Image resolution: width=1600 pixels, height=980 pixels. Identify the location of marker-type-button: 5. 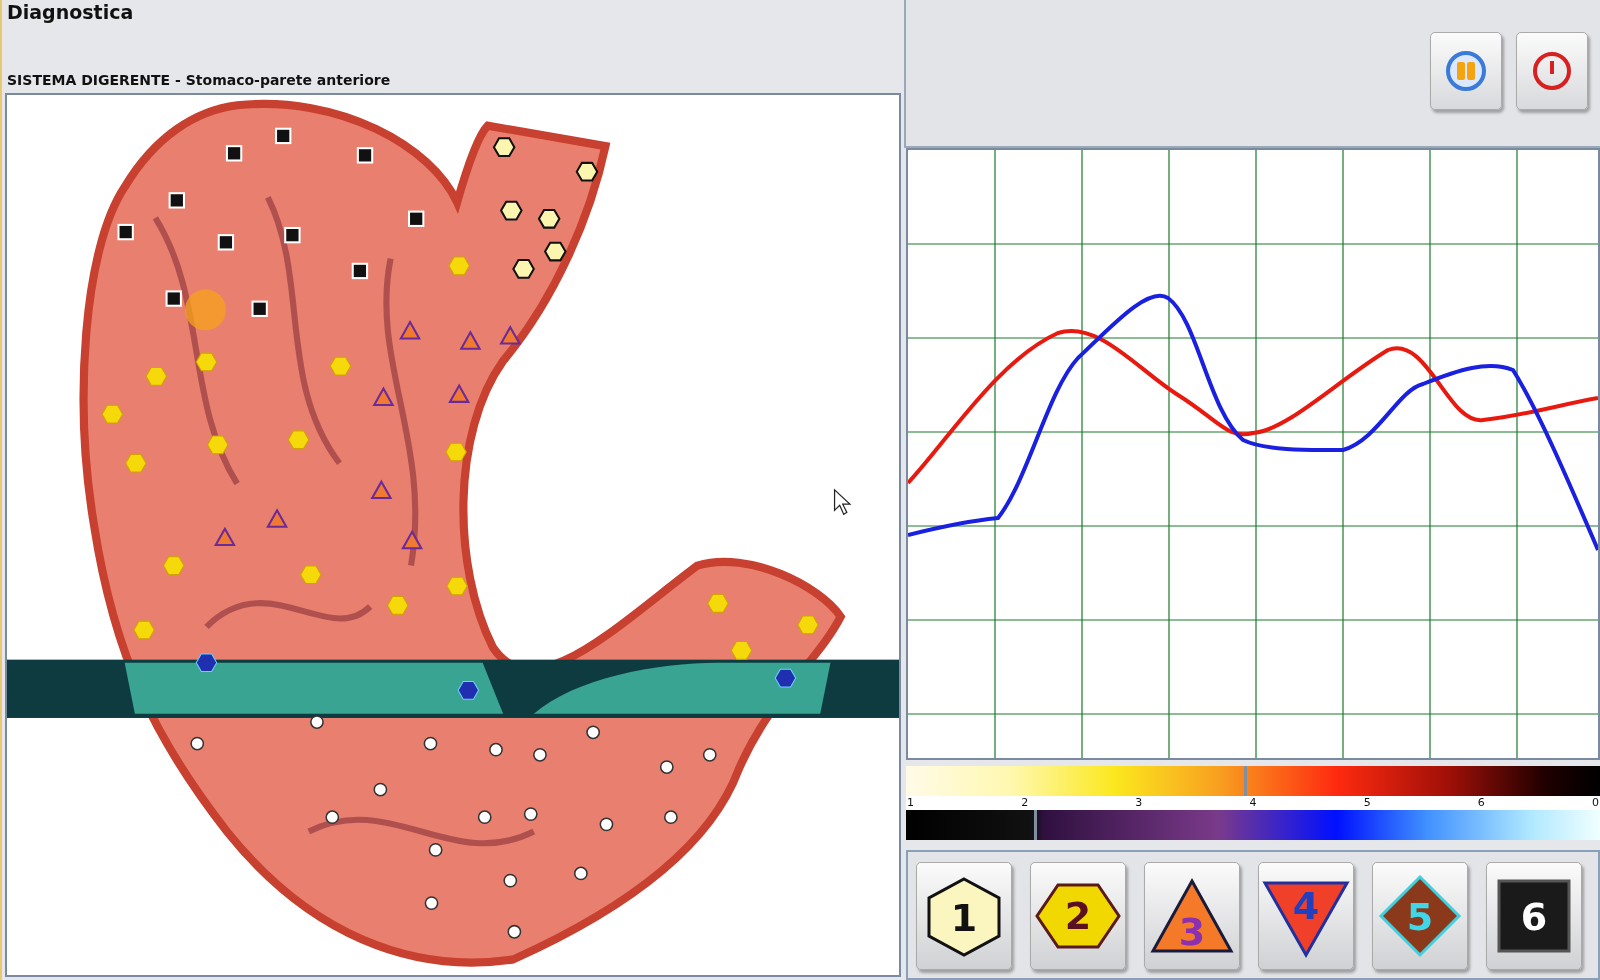
(1420, 916).